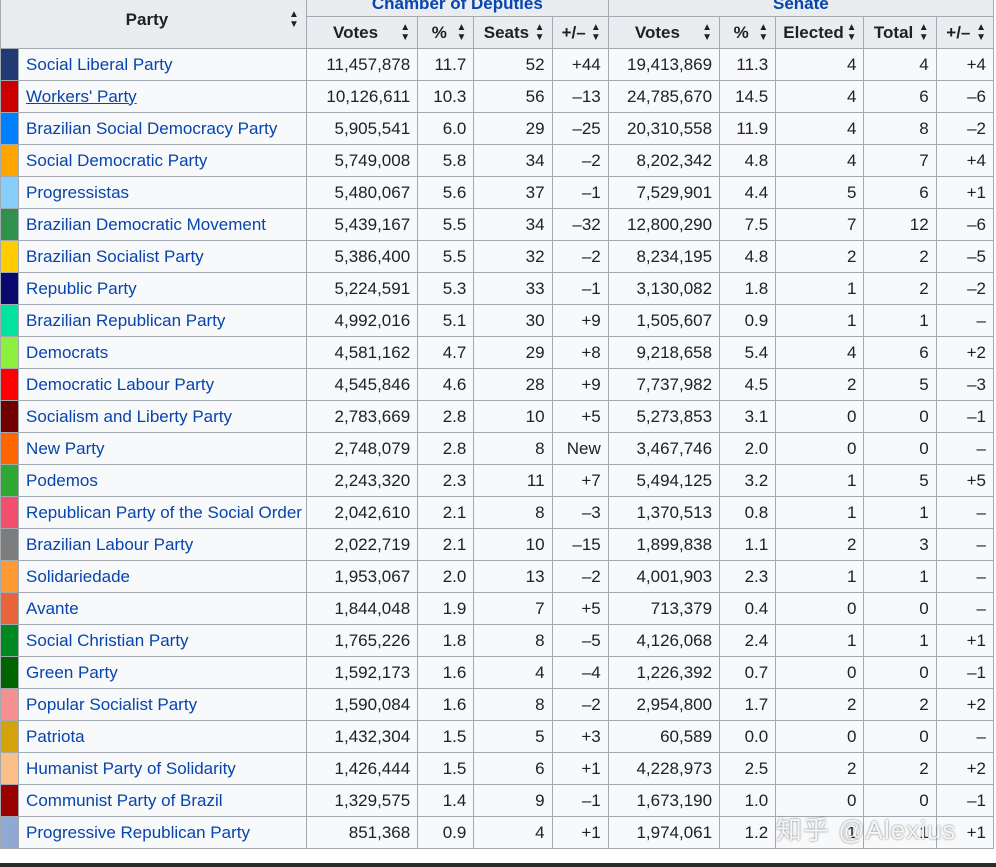  I want to click on bottom-scrollbar, so click(498, 865).